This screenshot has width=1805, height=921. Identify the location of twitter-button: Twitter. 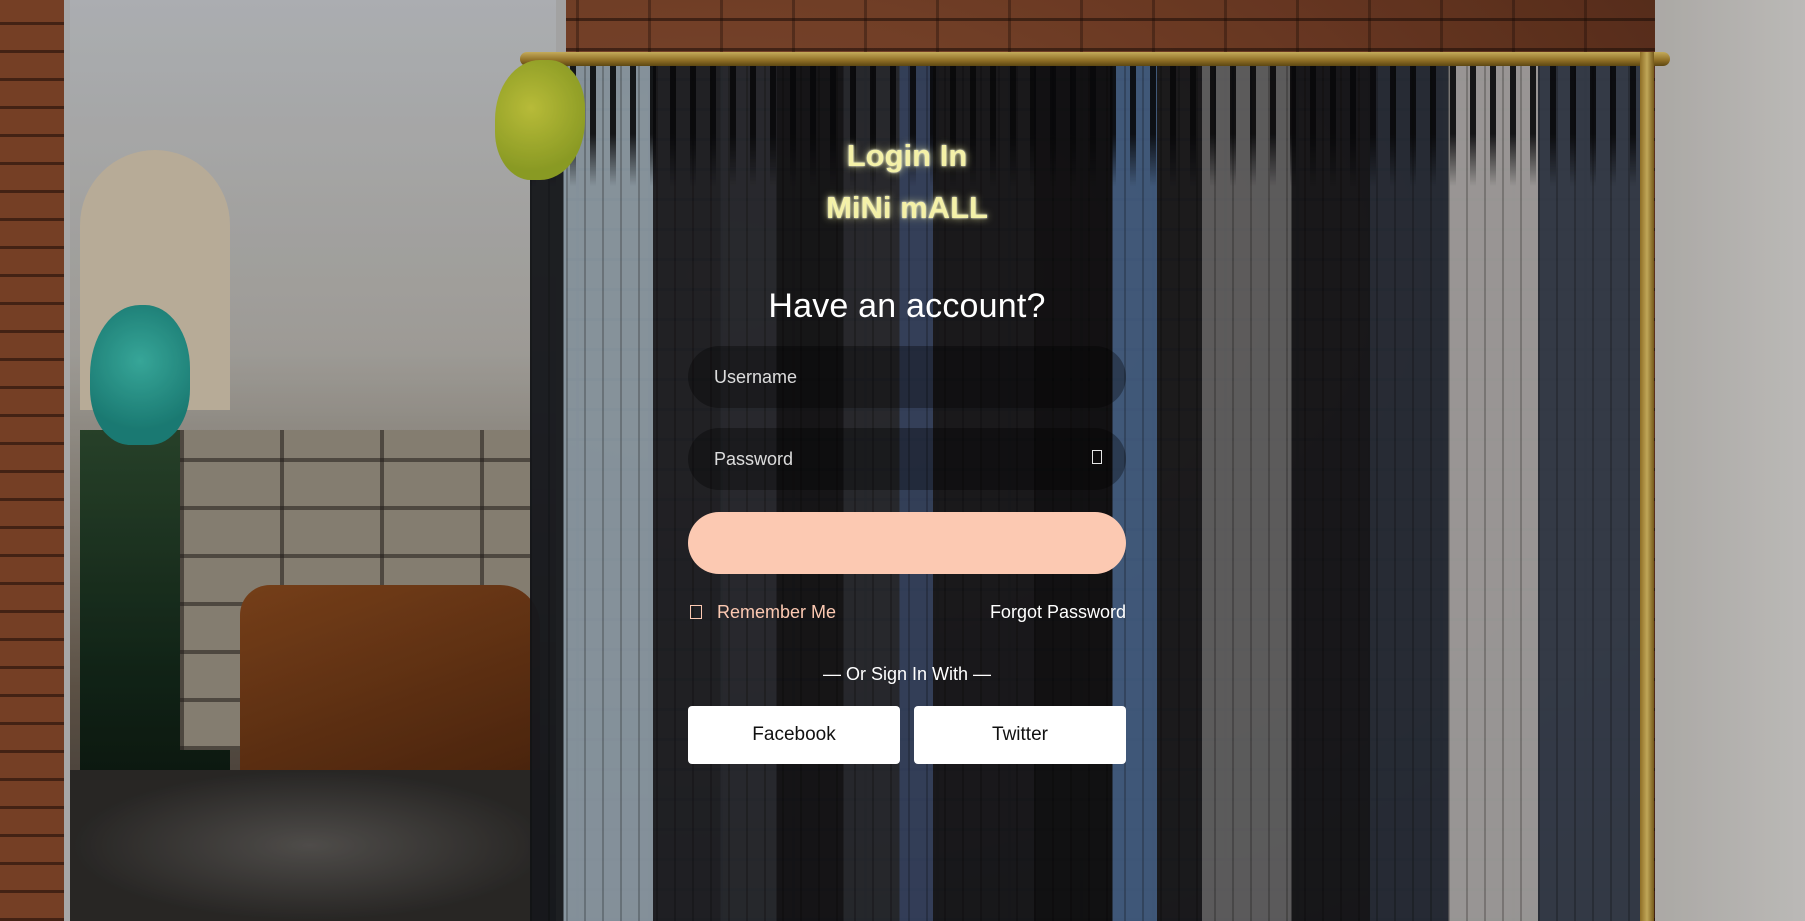
(1020, 735).